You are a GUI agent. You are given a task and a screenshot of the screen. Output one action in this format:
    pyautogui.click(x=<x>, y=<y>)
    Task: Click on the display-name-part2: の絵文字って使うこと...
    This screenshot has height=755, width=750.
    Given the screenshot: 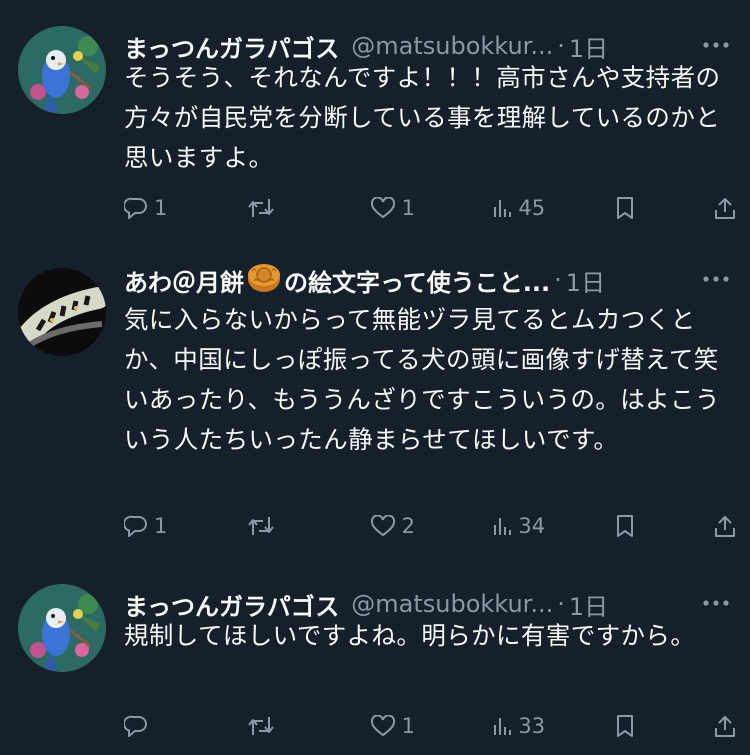 What is the action you would take?
    pyautogui.click(x=417, y=282)
    